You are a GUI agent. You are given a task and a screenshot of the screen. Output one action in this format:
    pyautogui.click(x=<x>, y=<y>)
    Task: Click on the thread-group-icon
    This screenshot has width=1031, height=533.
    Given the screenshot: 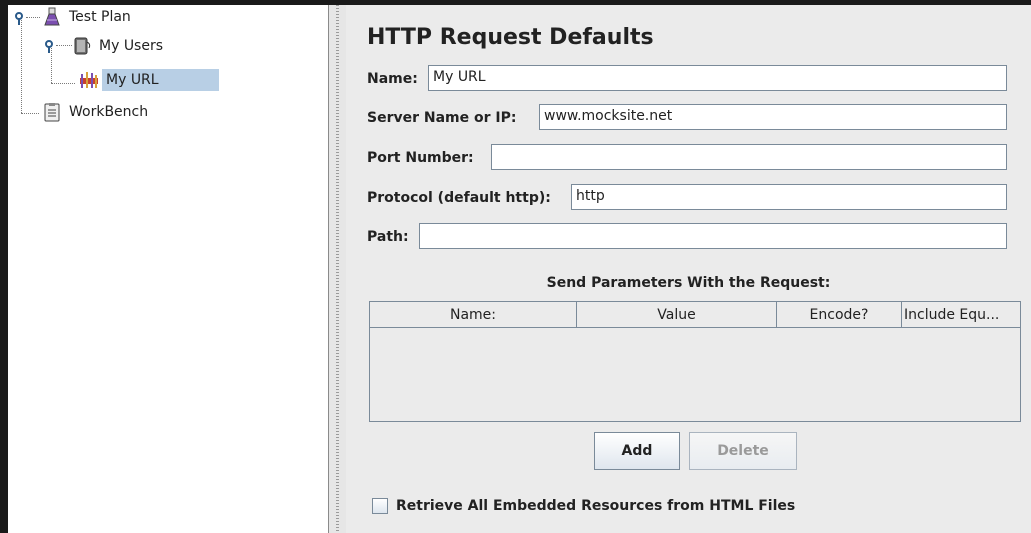 What is the action you would take?
    pyautogui.click(x=82, y=46)
    